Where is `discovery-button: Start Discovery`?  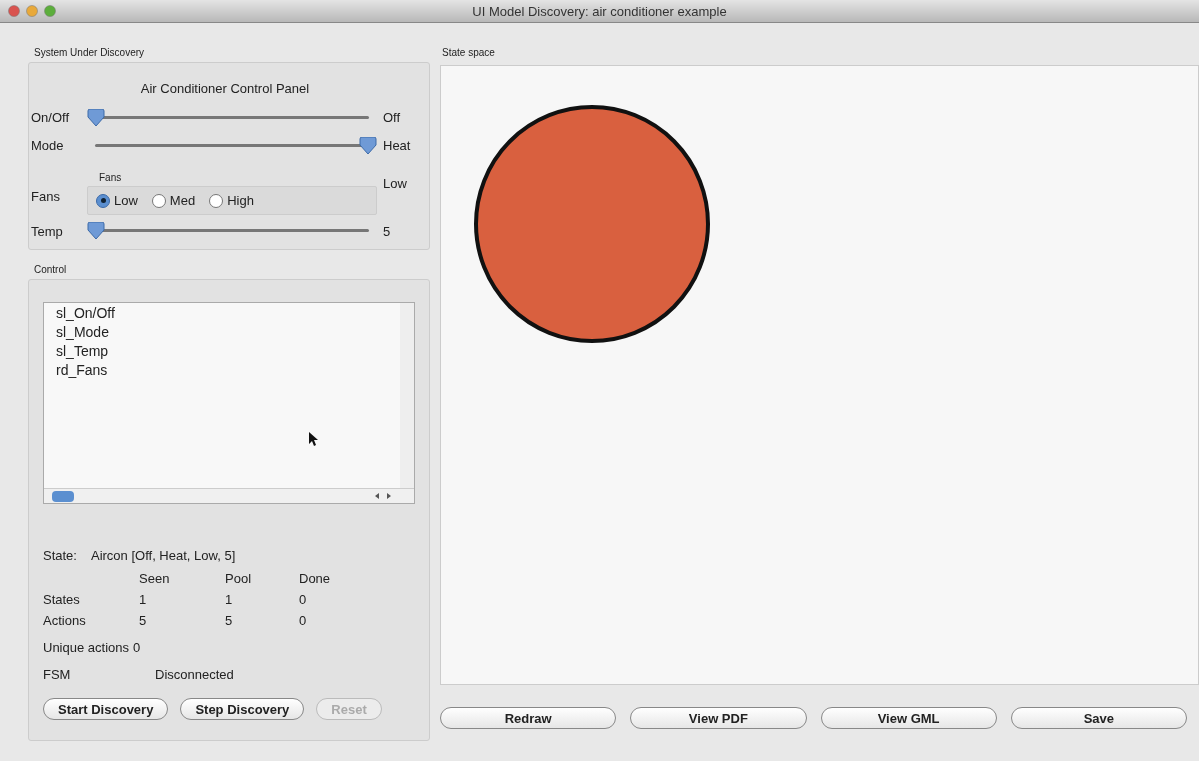
discovery-button: Start Discovery is located at coordinates (106, 709).